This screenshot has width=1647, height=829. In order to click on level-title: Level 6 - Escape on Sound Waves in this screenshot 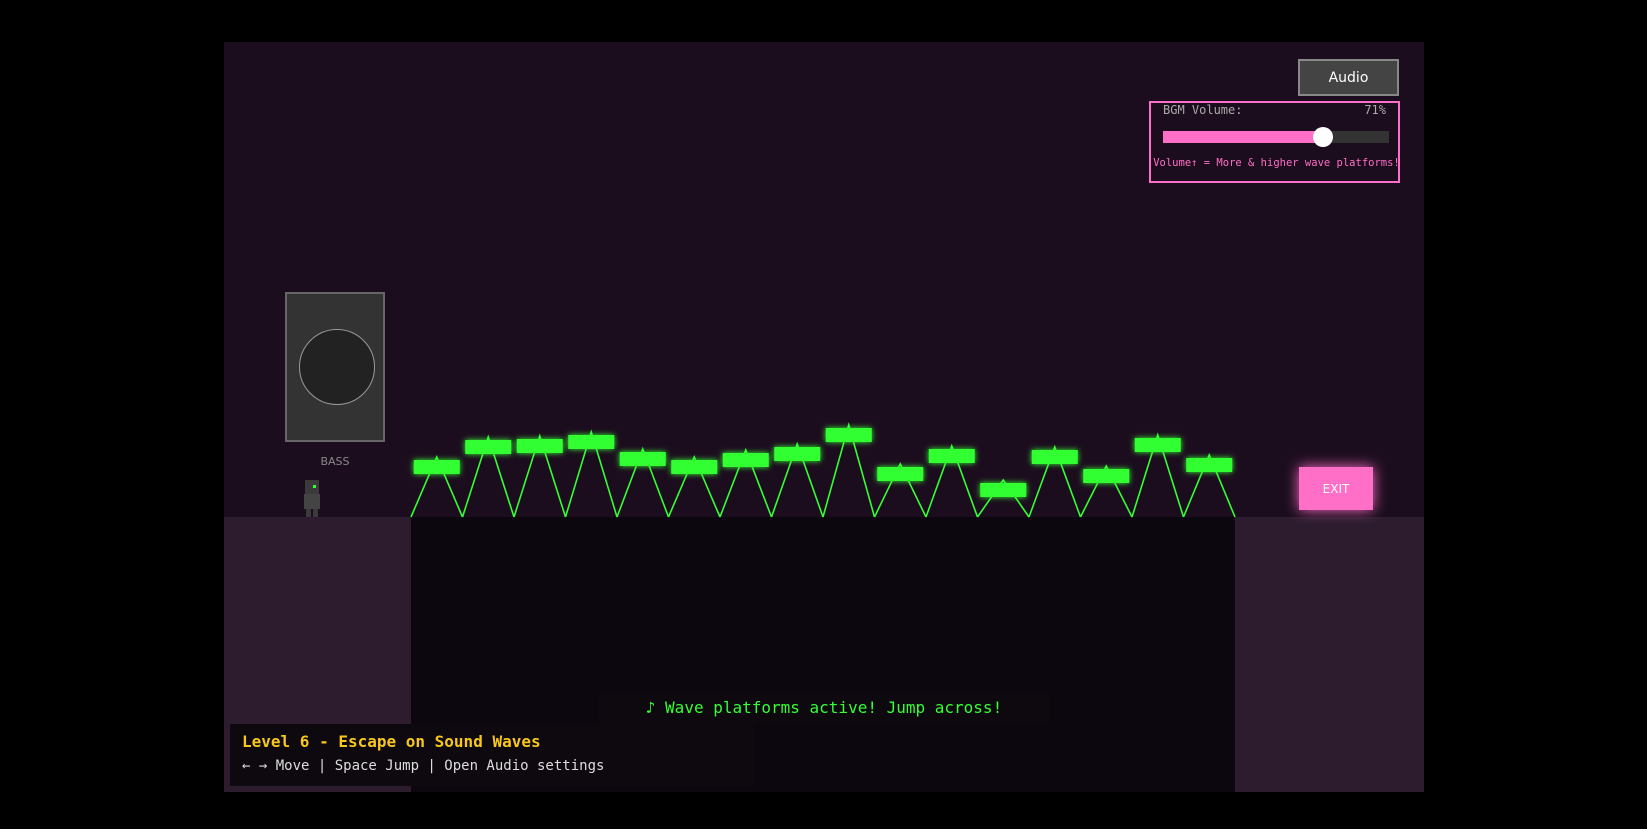, I will do `click(391, 741)`.